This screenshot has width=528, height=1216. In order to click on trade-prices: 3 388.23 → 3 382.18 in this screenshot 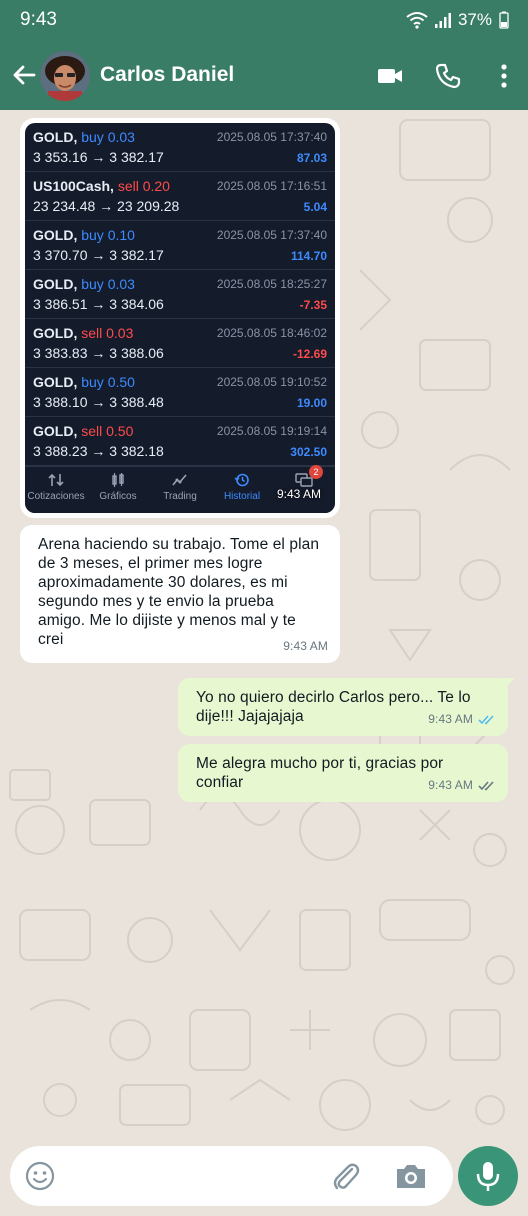, I will do `click(98, 451)`.